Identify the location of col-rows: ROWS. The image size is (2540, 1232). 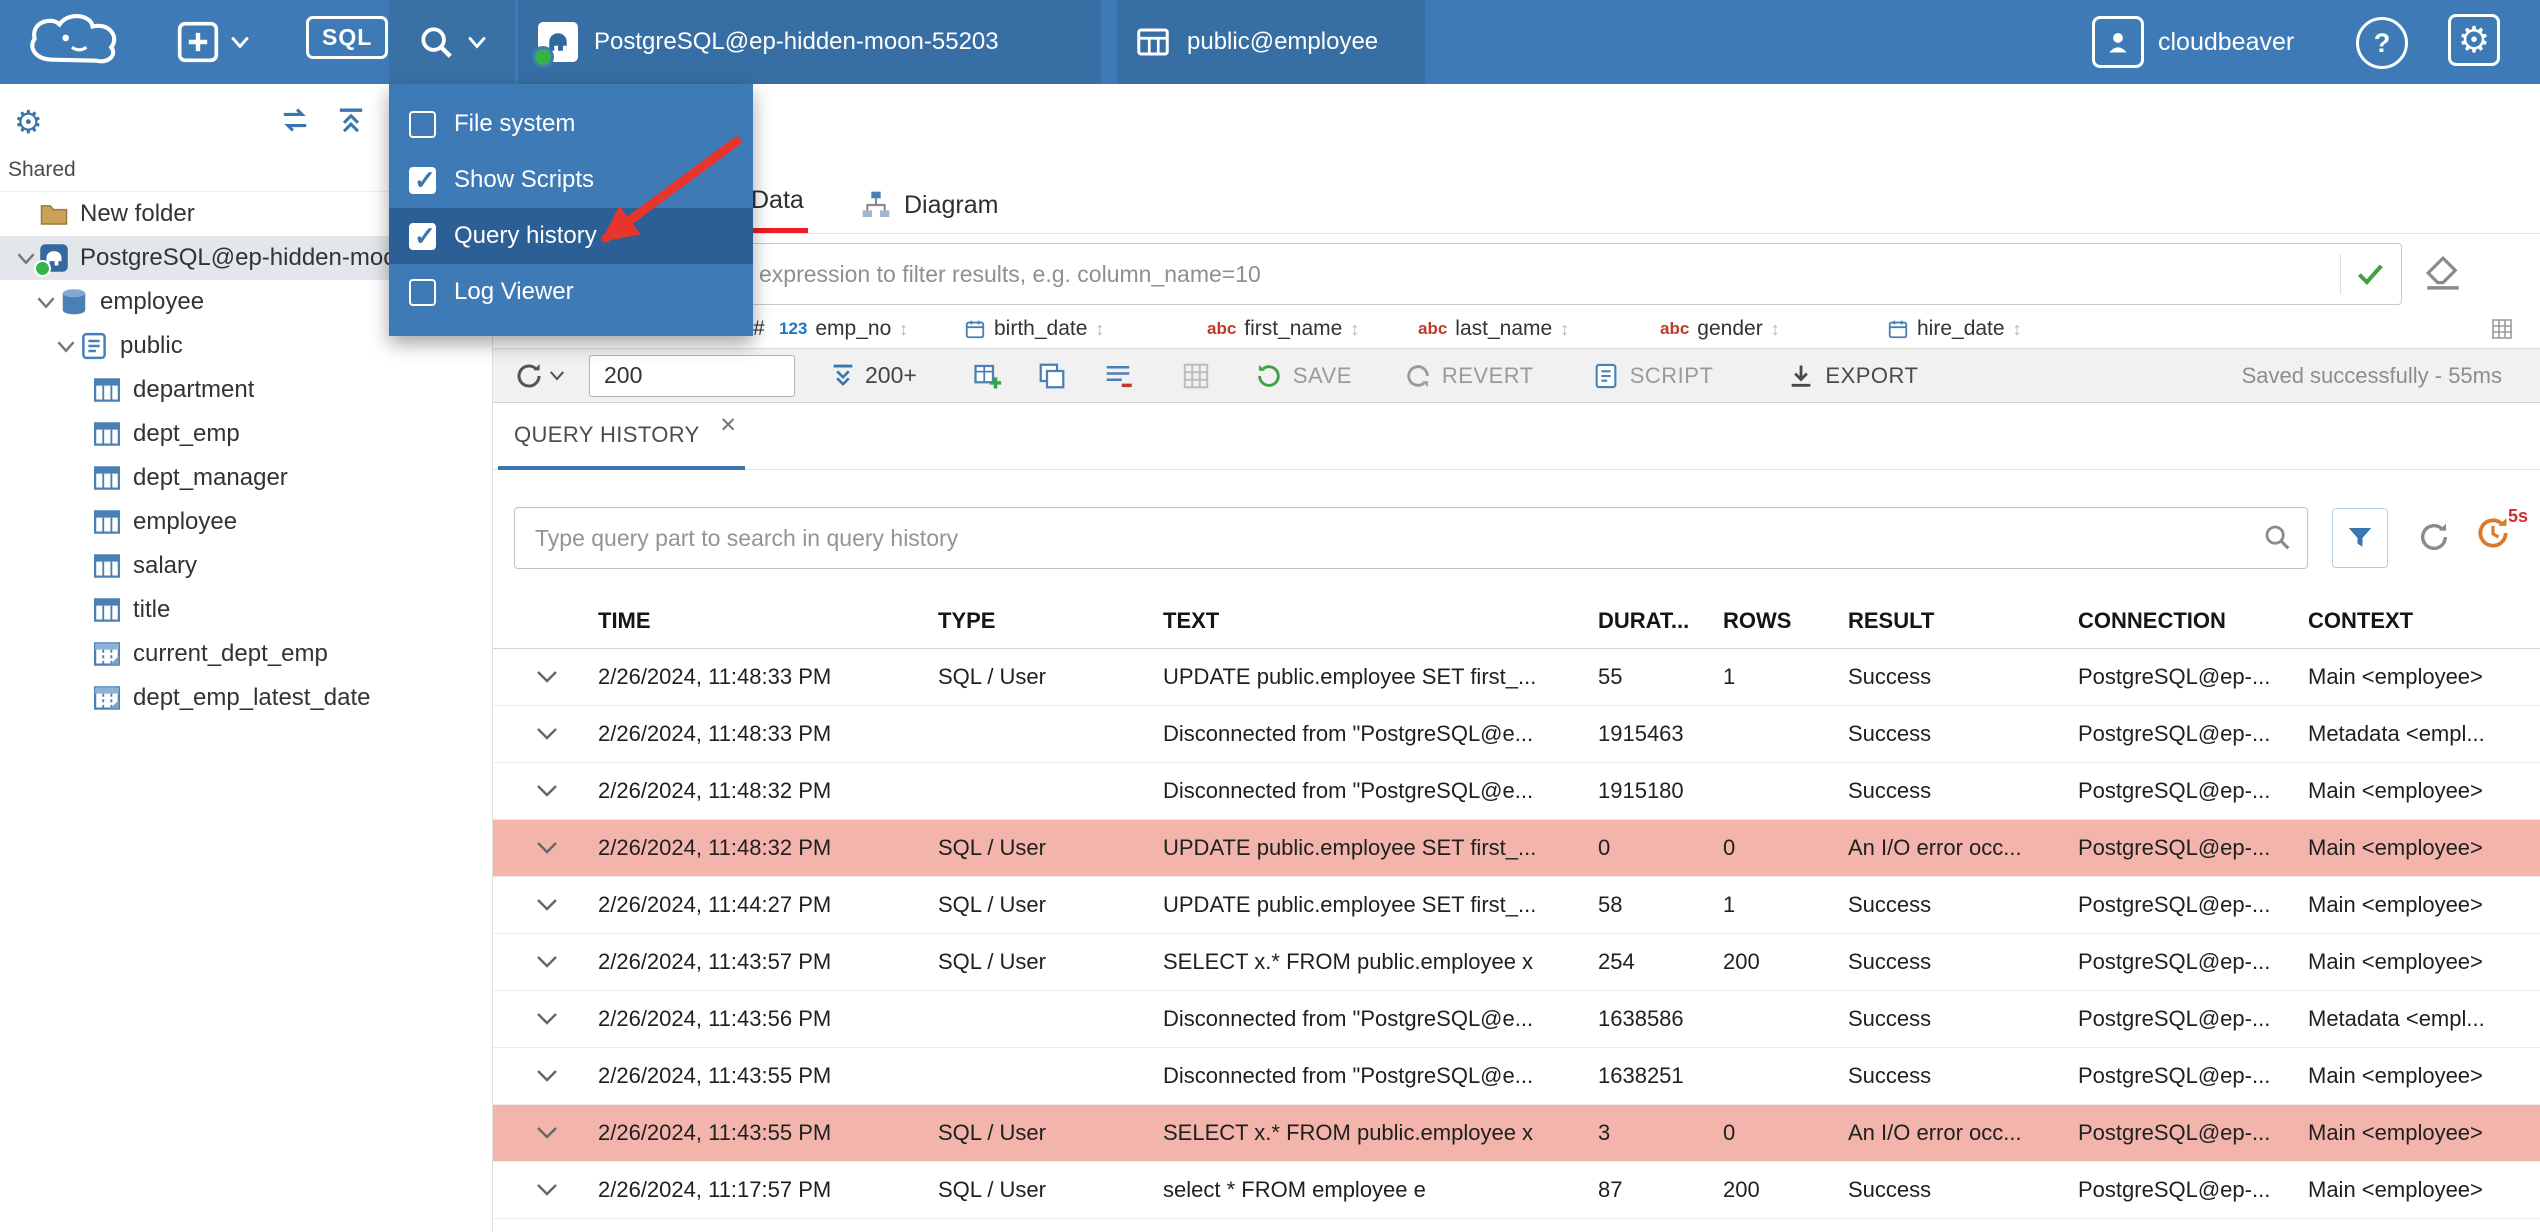
(1769, 621).